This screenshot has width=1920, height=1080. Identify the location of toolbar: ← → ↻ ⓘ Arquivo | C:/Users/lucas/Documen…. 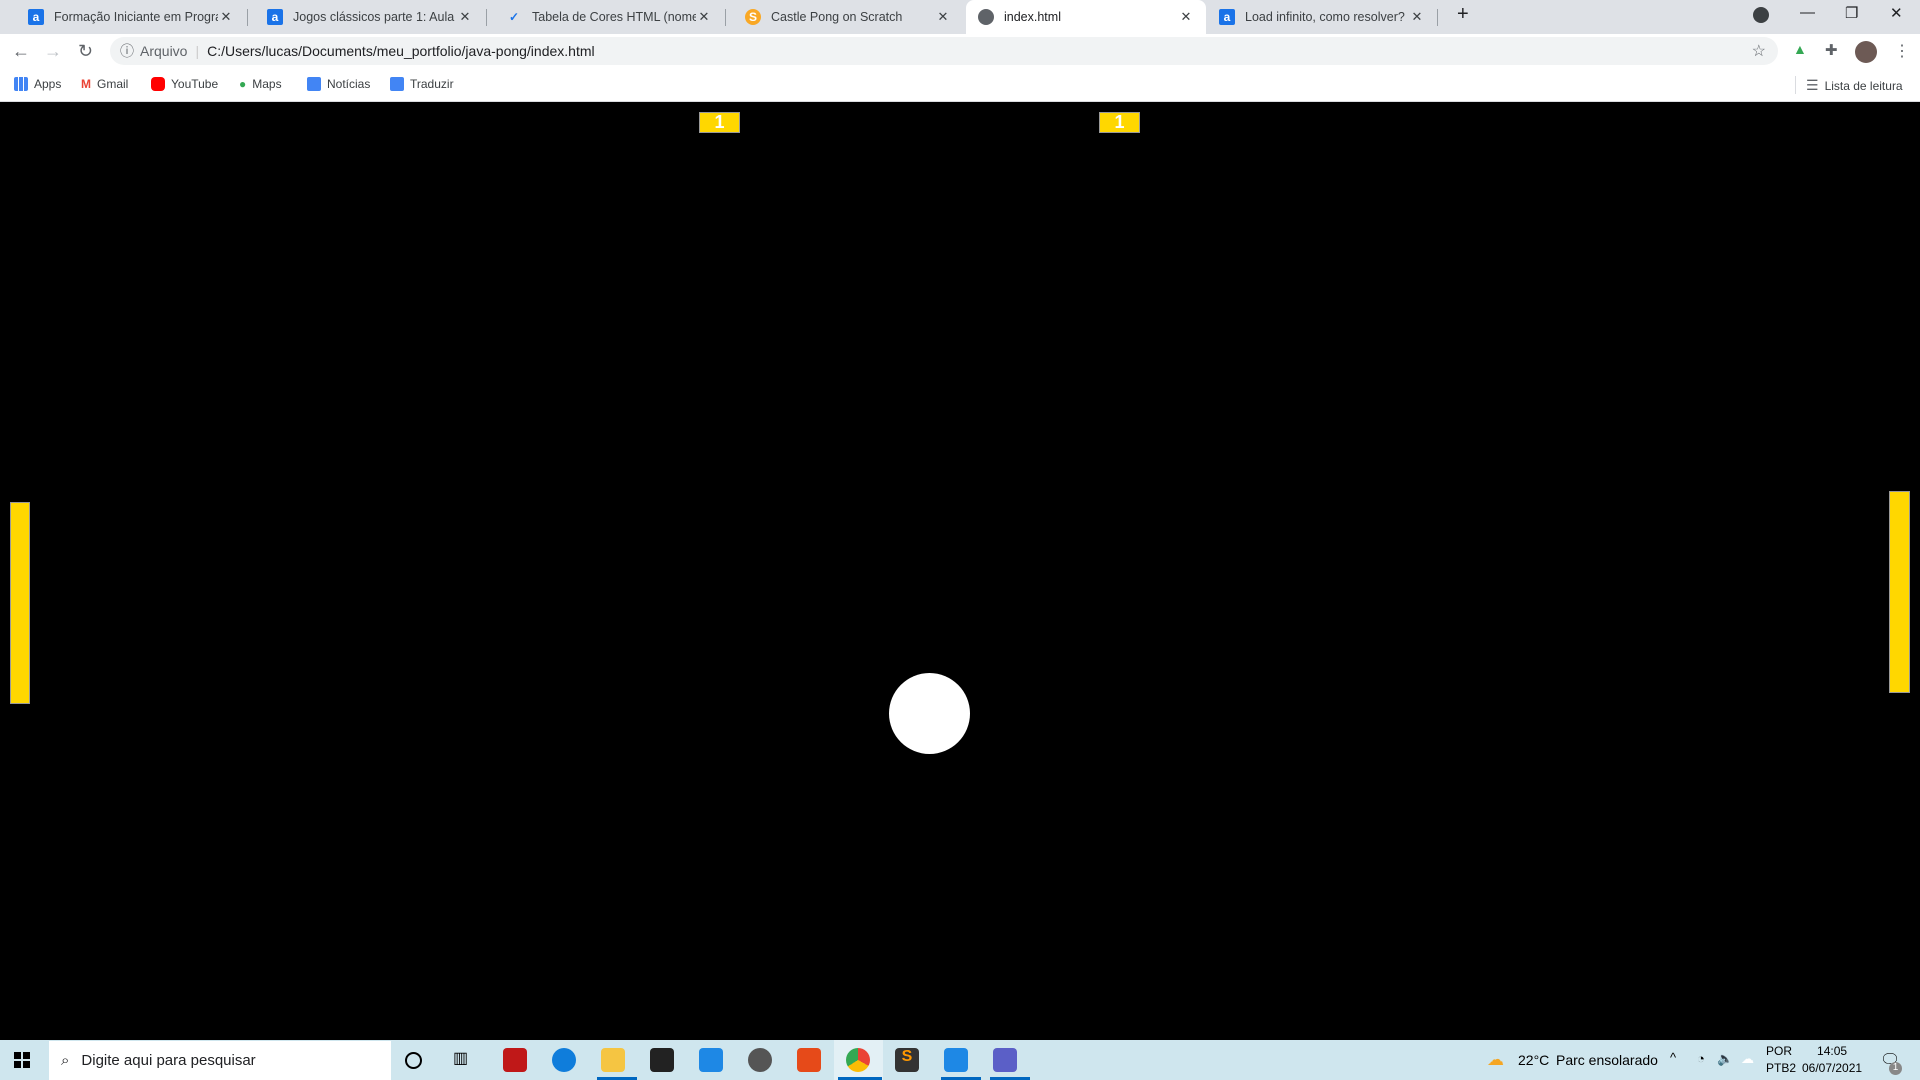
(960, 51).